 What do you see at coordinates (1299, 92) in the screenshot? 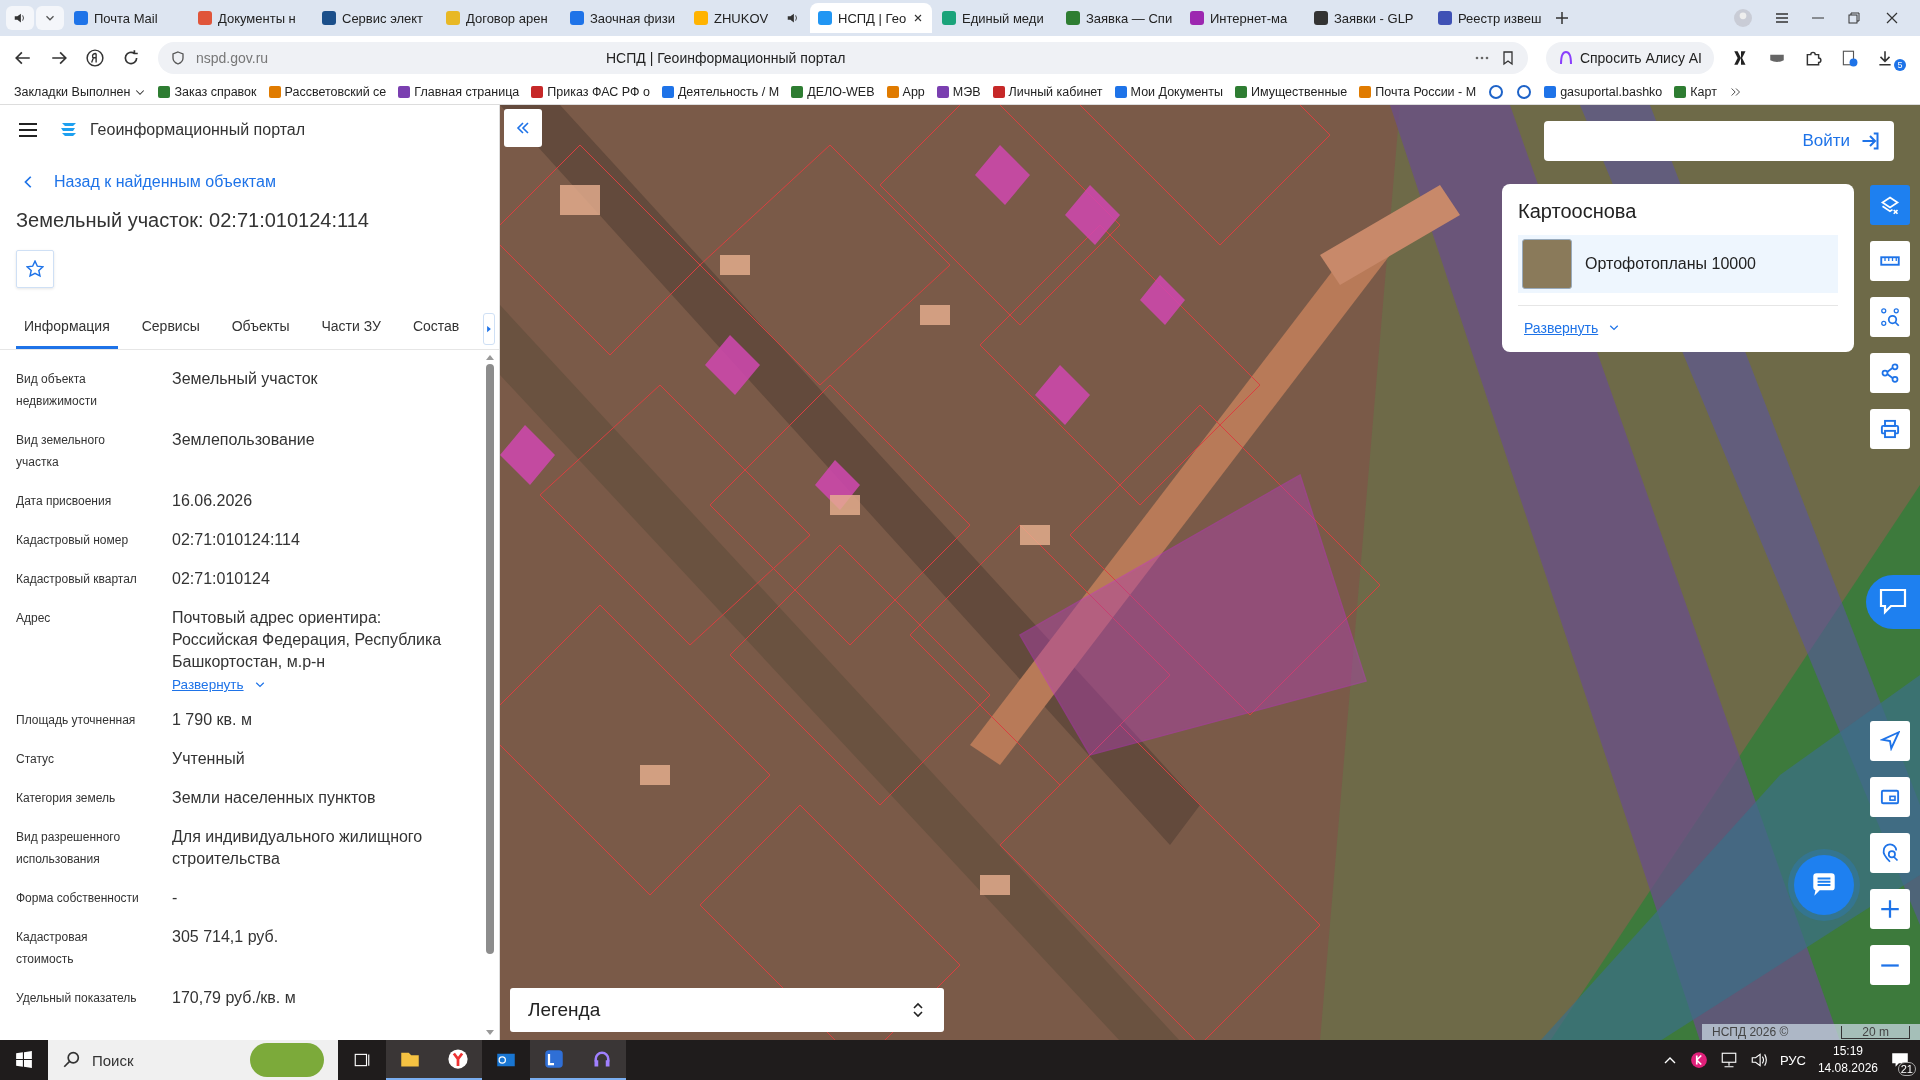
I see `bookmark-link: Имущественные` at bounding box center [1299, 92].